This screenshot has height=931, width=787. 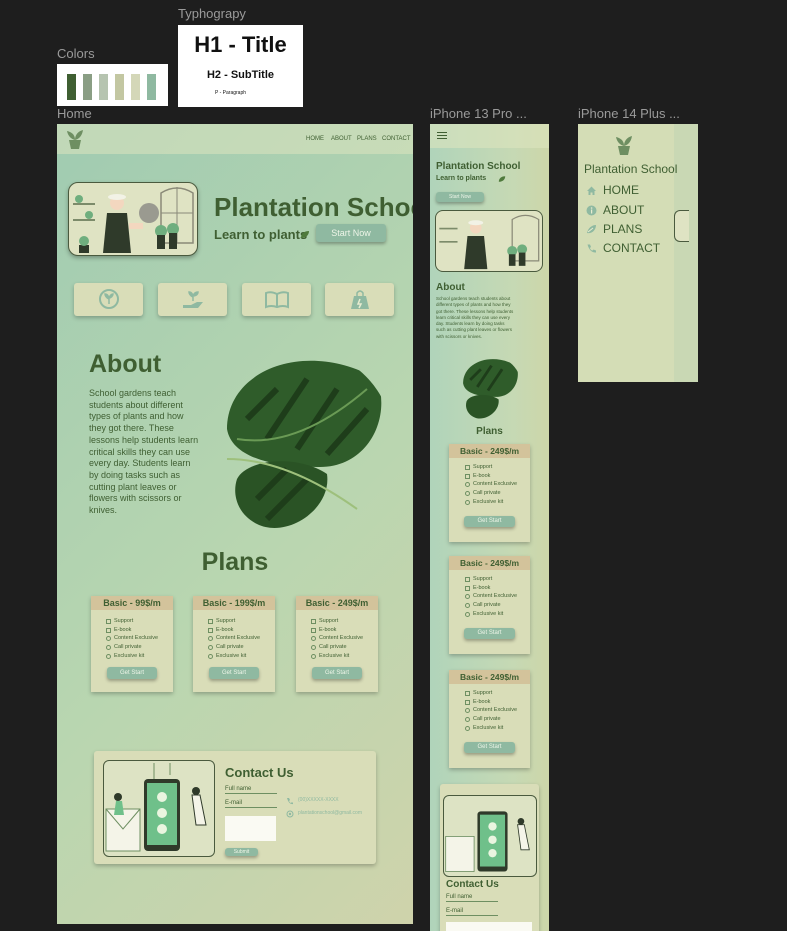 What do you see at coordinates (76, 53) in the screenshot?
I see `colors-frame-label: Colors` at bounding box center [76, 53].